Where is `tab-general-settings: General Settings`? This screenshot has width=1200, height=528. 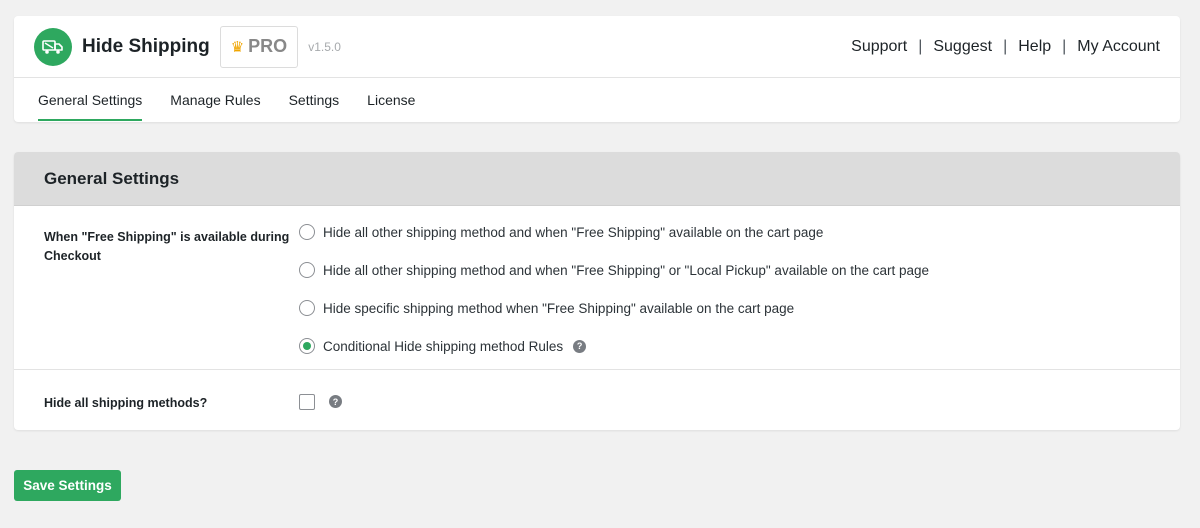 tab-general-settings: General Settings is located at coordinates (90, 99).